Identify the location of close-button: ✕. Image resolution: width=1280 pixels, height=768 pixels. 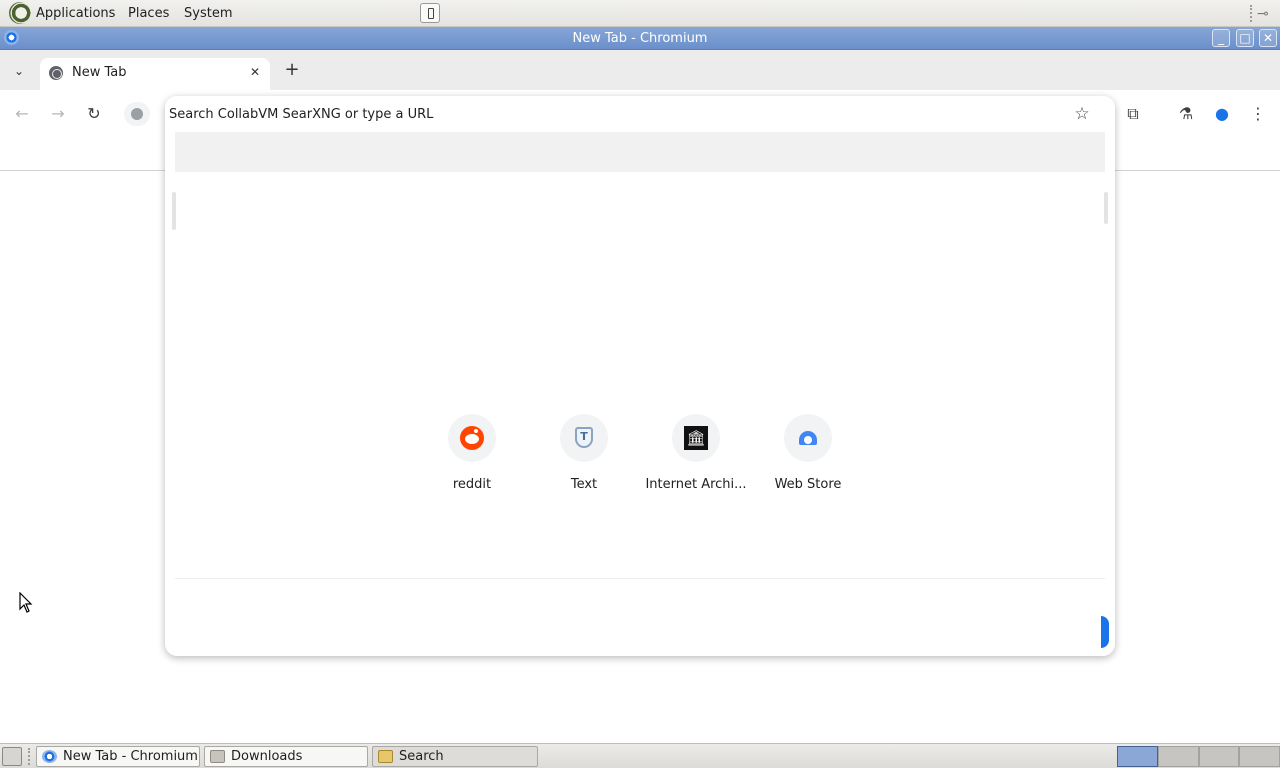
(1268, 38).